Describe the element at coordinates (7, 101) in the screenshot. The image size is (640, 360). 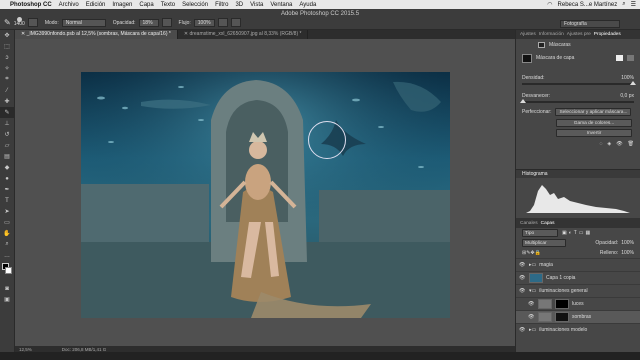
I see `healing-tool-icon: ✚` at that location.